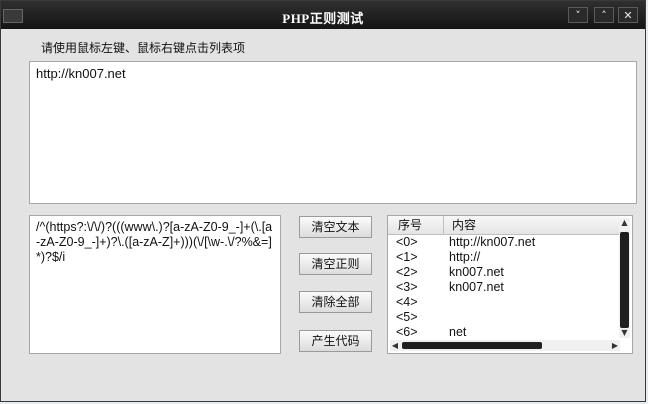 This screenshot has height=404, width=648. I want to click on vertical-scrollbar: ▲ ▼, so click(624, 278).